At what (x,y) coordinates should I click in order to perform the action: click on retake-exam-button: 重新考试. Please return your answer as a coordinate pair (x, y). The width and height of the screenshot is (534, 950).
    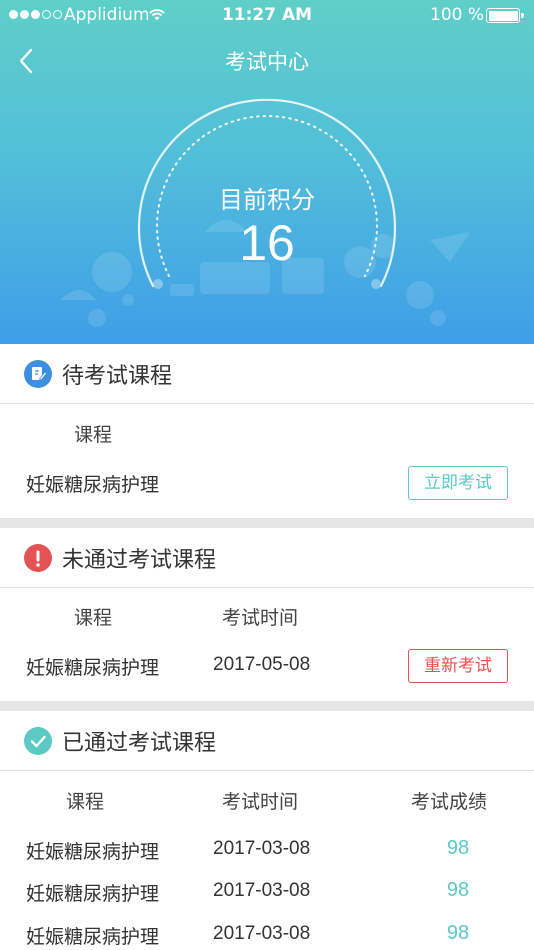
    Looking at the image, I should click on (458, 666).